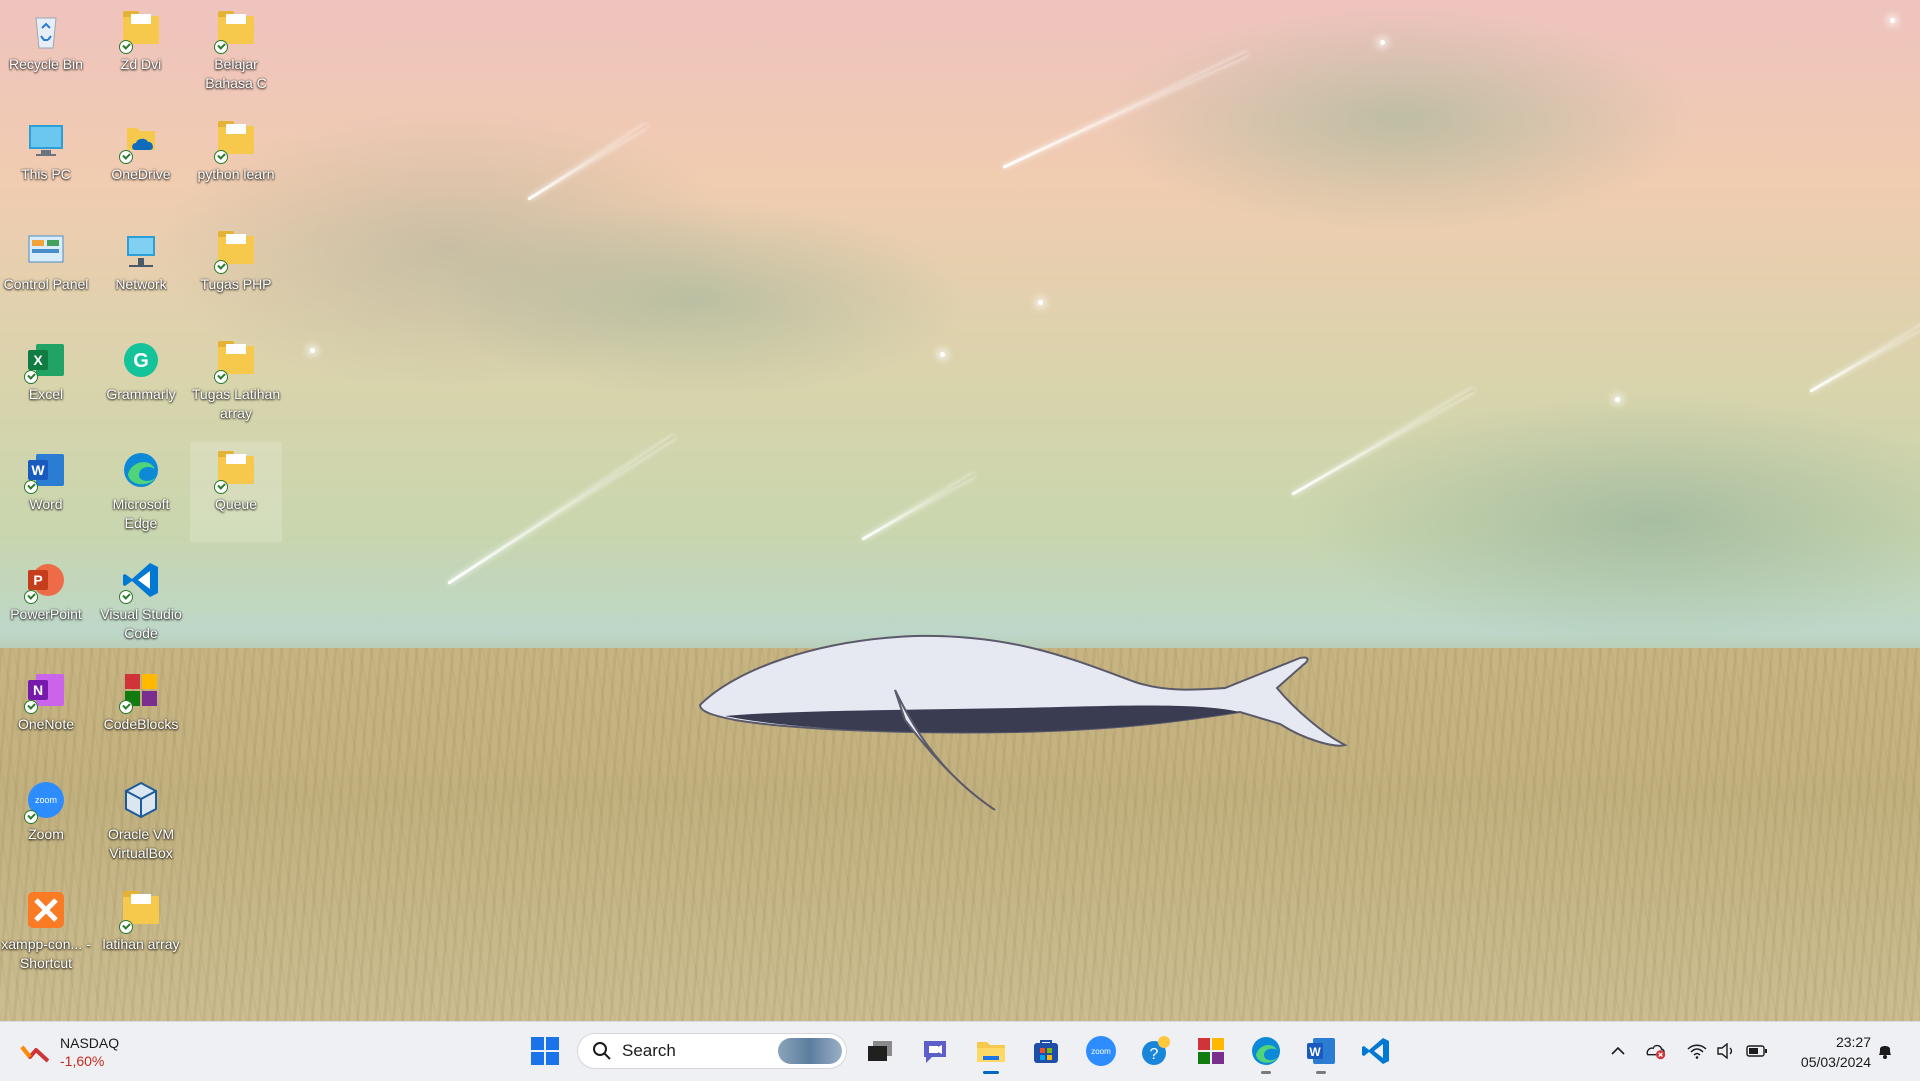 The width and height of the screenshot is (1920, 1081). Describe the element at coordinates (46, 834) in the screenshot. I see `desktop-icon-label: Zoom` at that location.